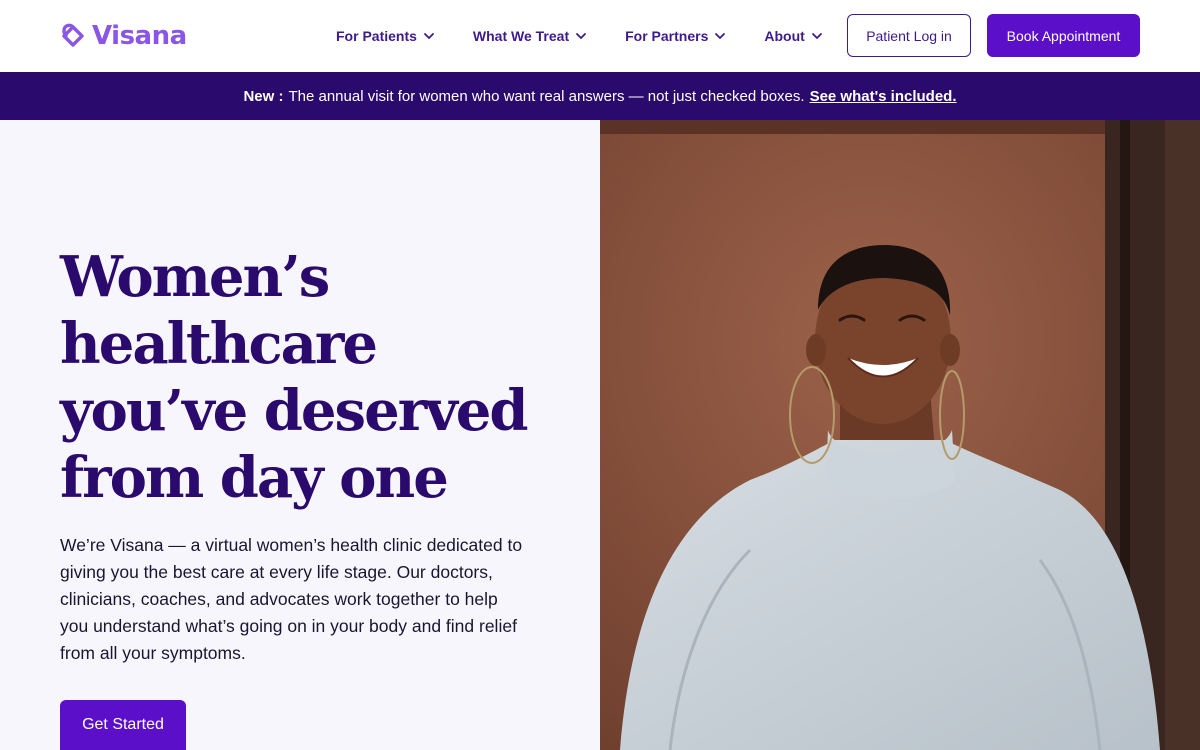  I want to click on nav-item-for-patients: For Patients, so click(385, 36).